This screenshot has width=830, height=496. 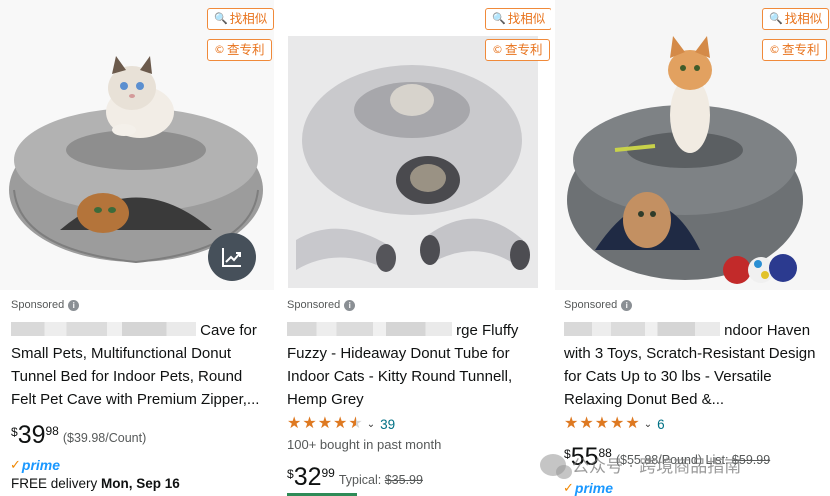 I want to click on typical-price: Typical: $35.99, so click(x=380, y=480).